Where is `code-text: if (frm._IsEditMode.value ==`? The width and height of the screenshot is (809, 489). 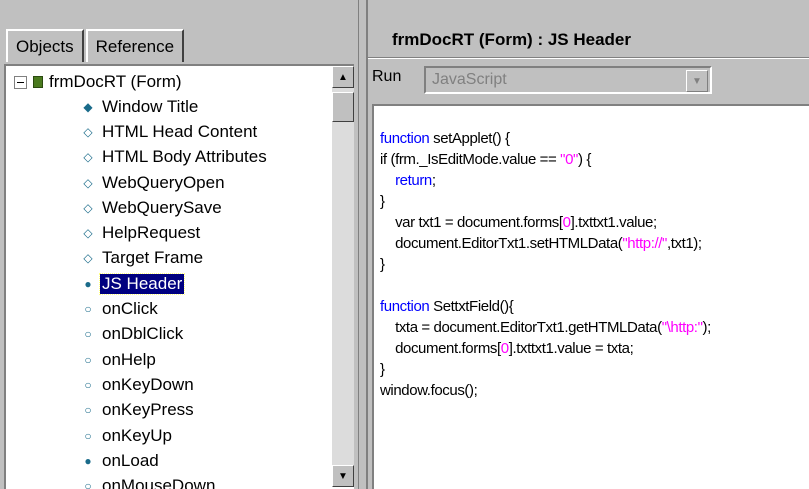
code-text: if (frm._IsEditMode.value == is located at coordinates (470, 159).